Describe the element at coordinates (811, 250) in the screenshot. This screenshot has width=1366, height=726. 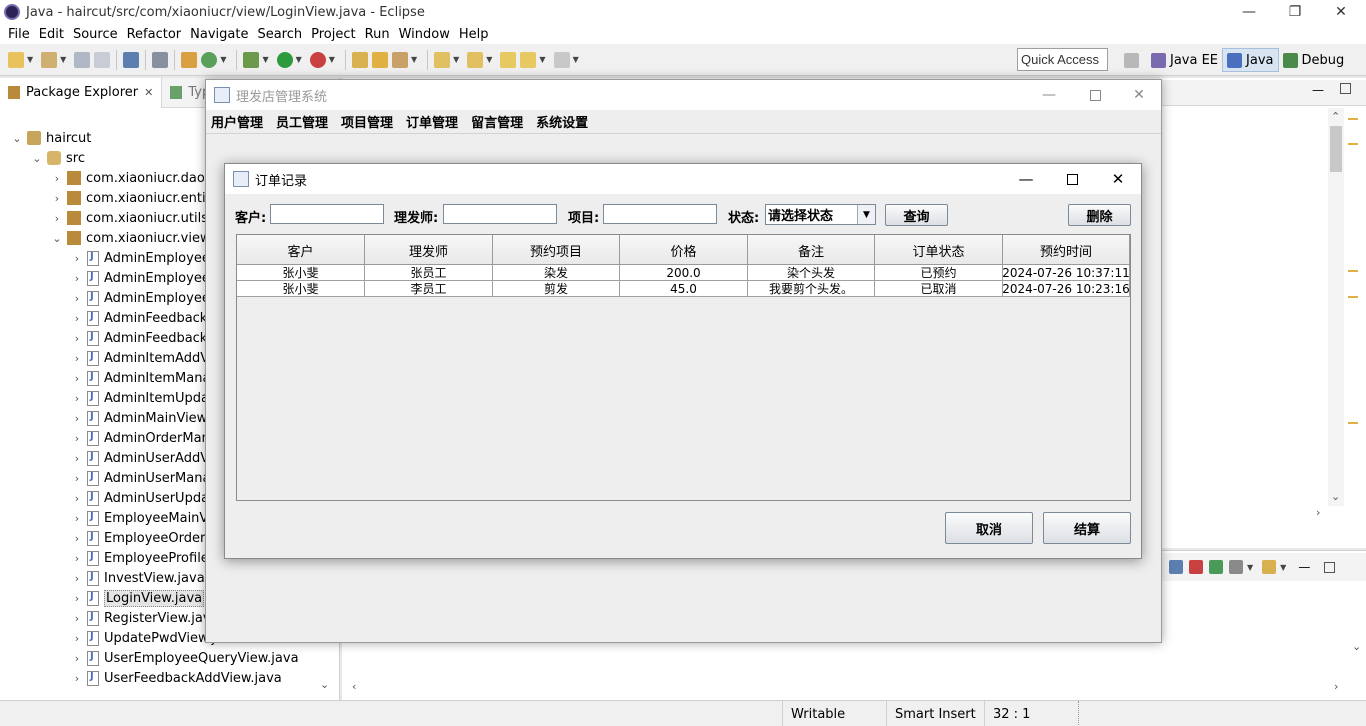
I see `table-column-header: 备注` at that location.